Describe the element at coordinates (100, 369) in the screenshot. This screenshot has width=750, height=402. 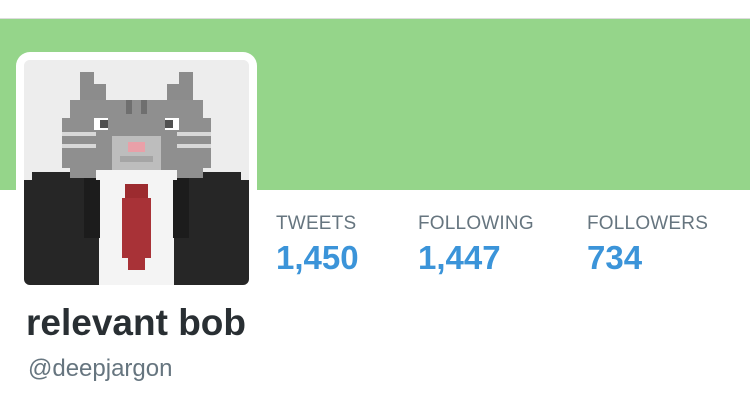
I see `profile-handle: @deepjargon` at that location.